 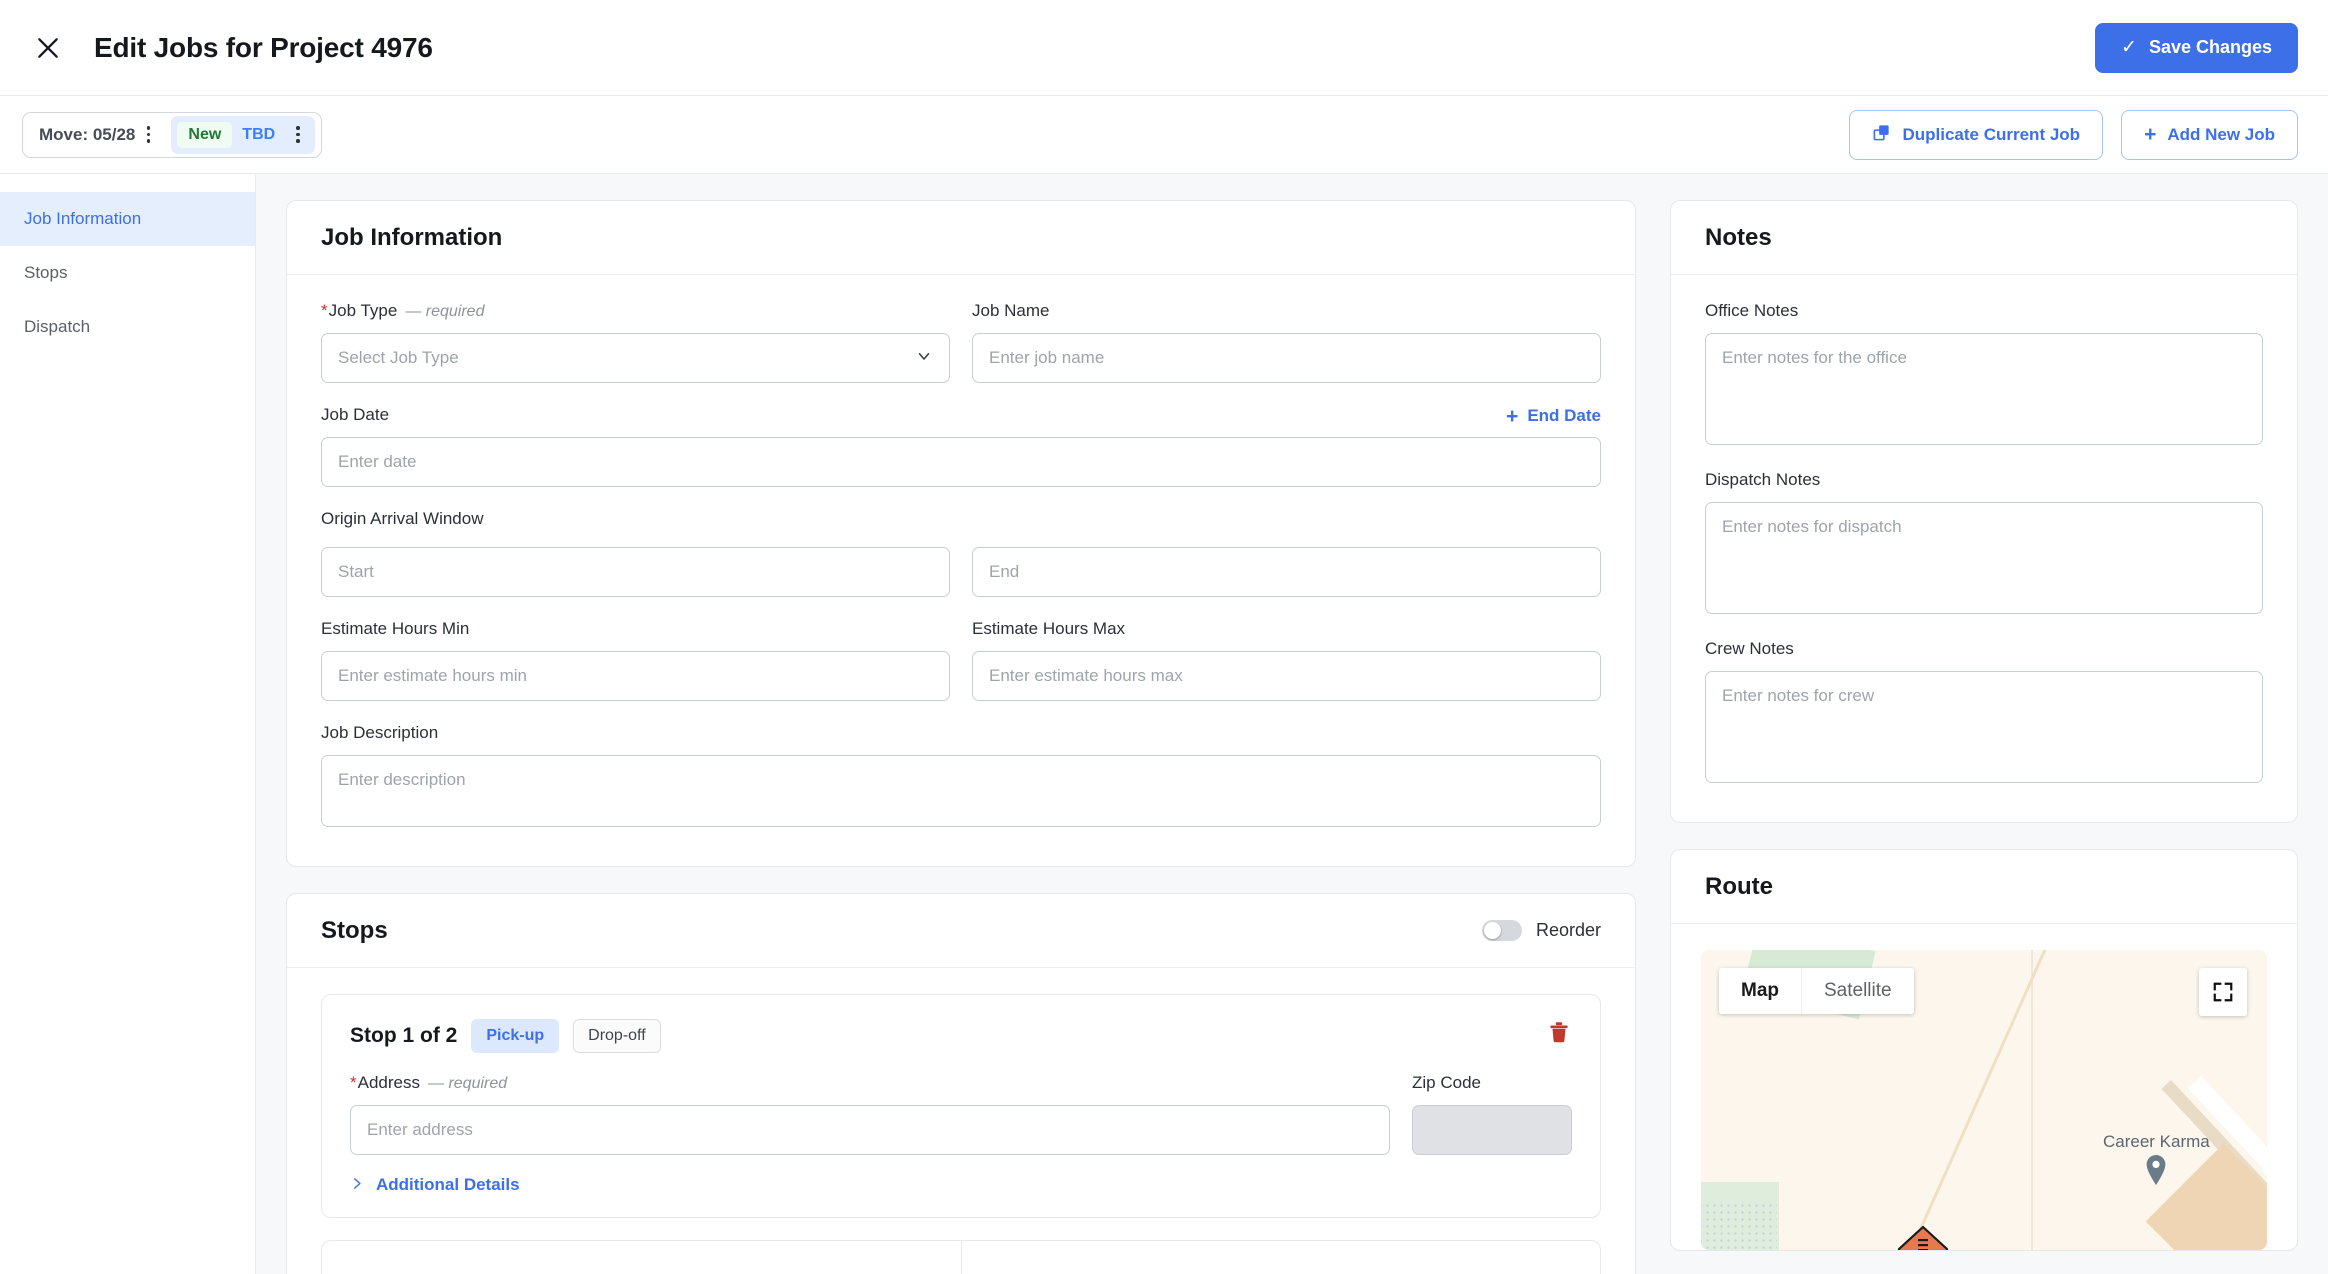 What do you see at coordinates (48, 48) in the screenshot?
I see `close-icon` at bounding box center [48, 48].